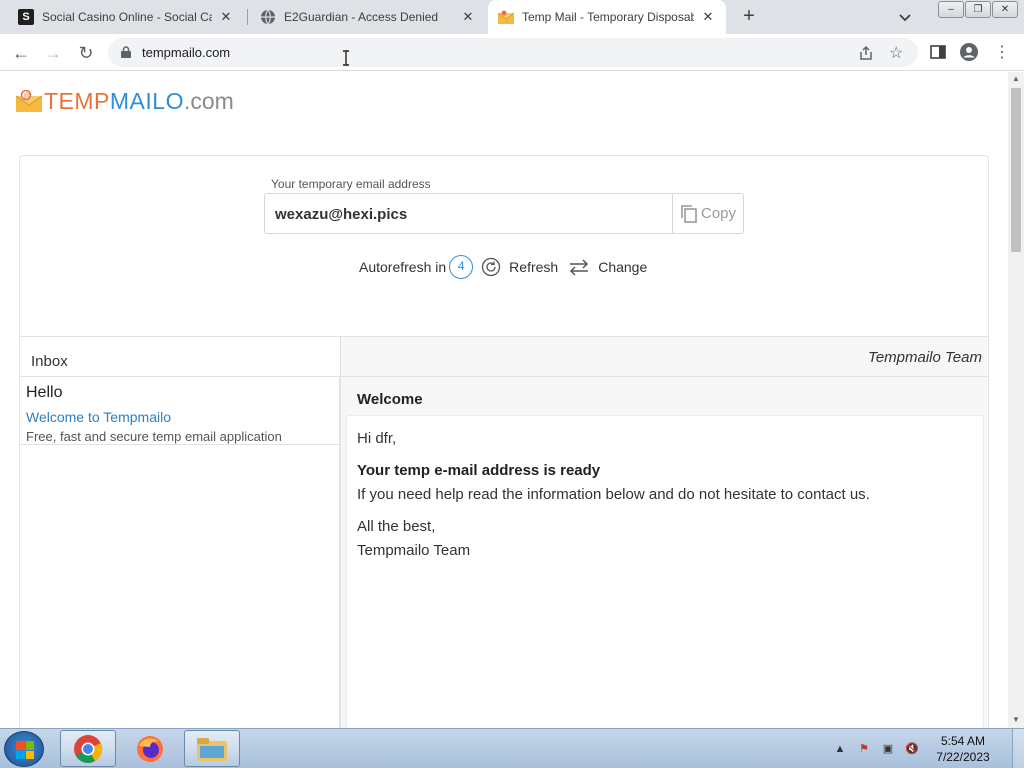 This screenshot has width=1024, height=768. I want to click on logo-text-mailo: MAILO, so click(146, 100).